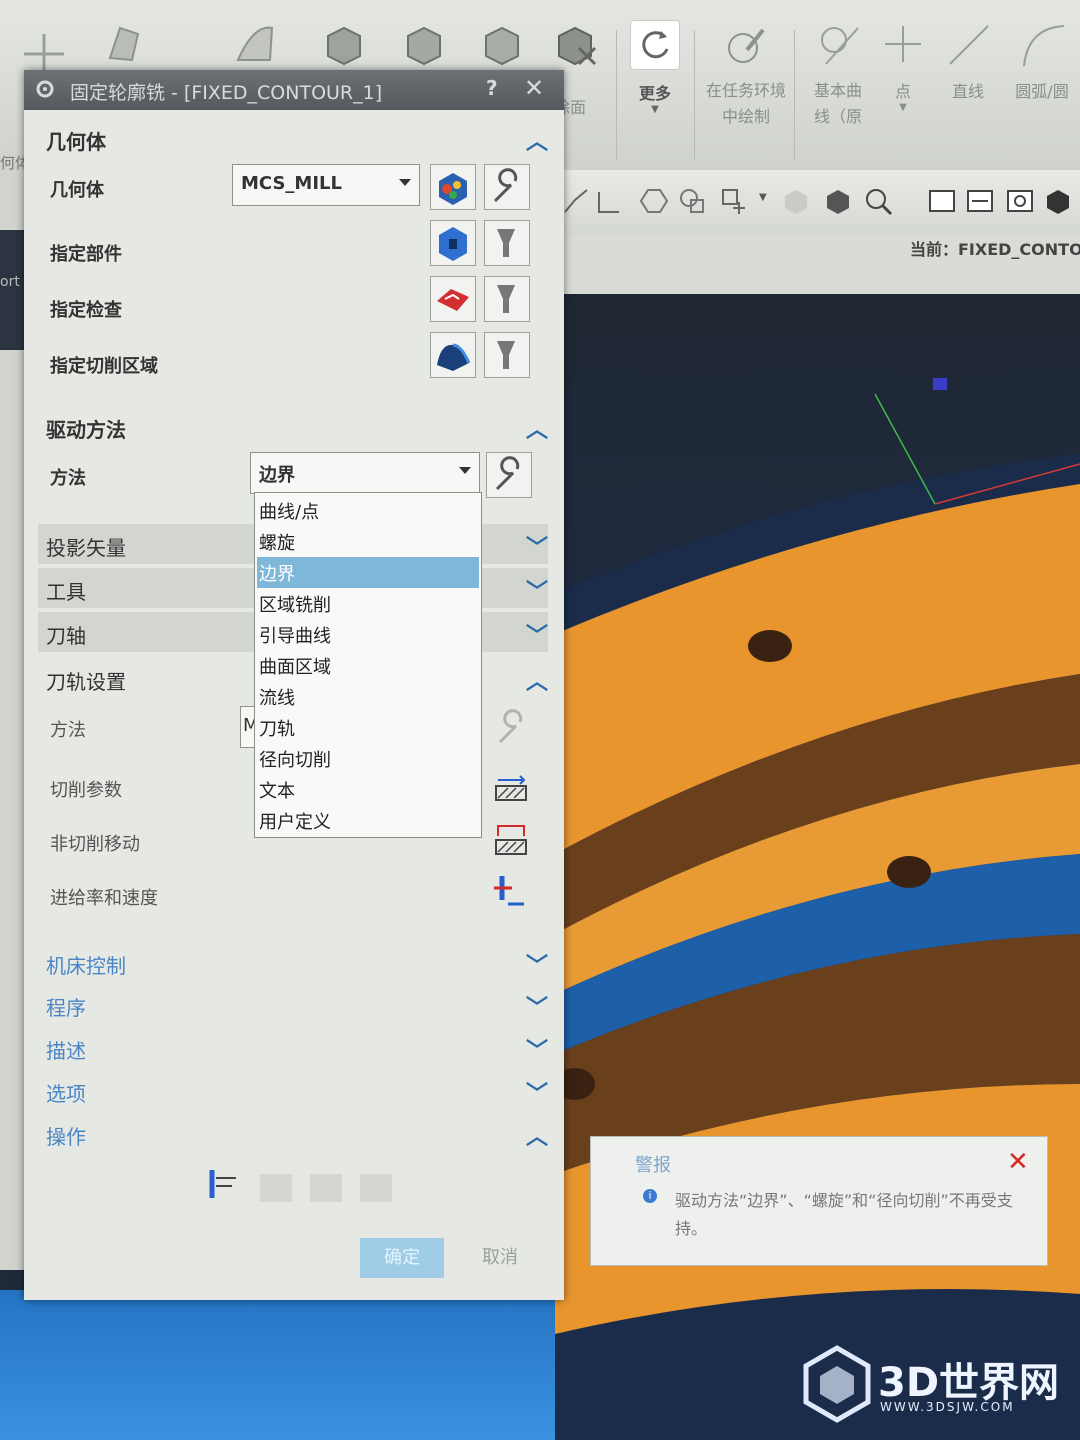 The height and width of the screenshot is (1440, 1080). What do you see at coordinates (942, 201) in the screenshot?
I see `view-icon` at bounding box center [942, 201].